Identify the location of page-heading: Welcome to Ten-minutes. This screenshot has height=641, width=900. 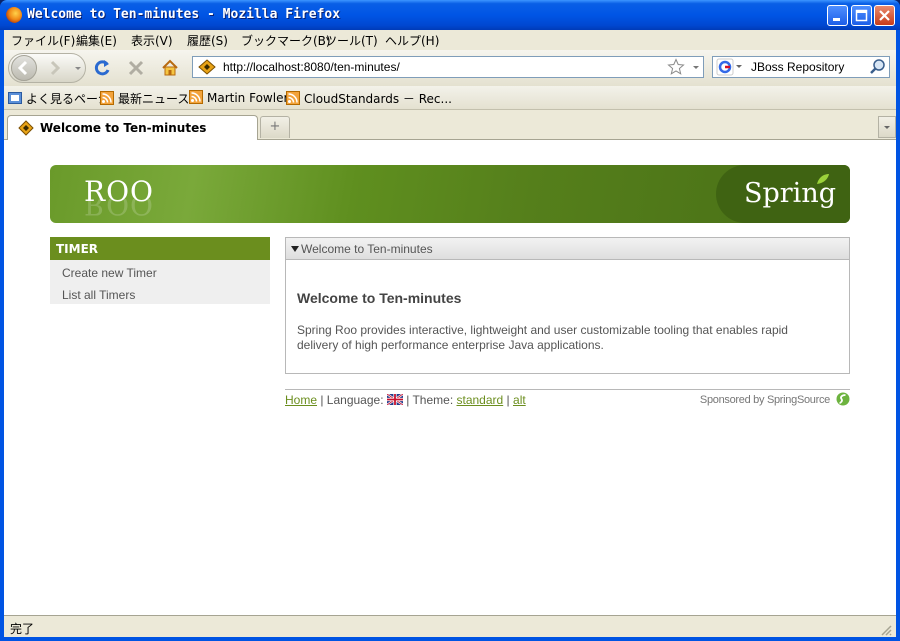
(379, 298).